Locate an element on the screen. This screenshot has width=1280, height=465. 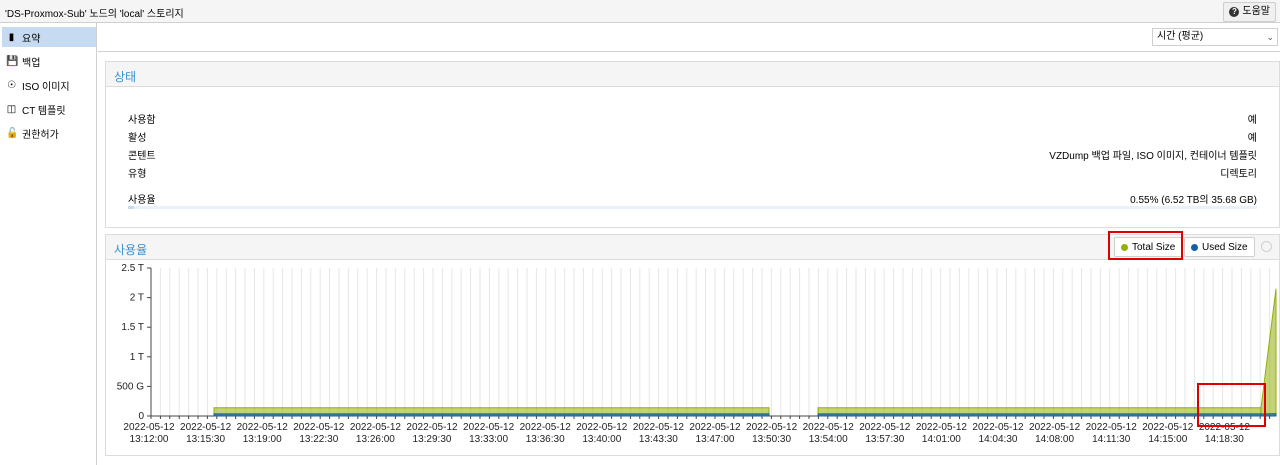
x-tick-time: 13:33:00 is located at coordinates (488, 439).